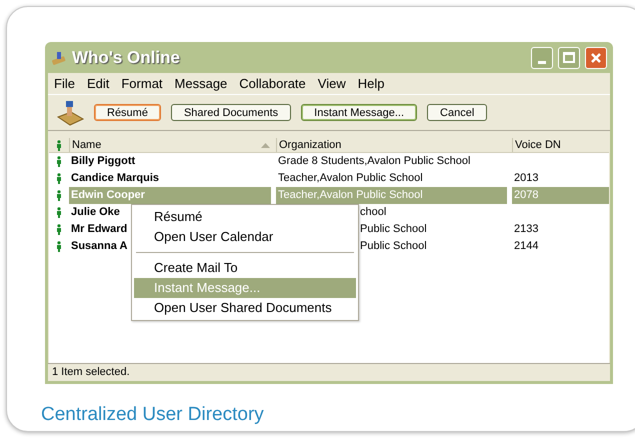 This screenshot has height=445, width=635. Describe the element at coordinates (245, 237) in the screenshot. I see `context-menu-item: Open User Calendar` at that location.